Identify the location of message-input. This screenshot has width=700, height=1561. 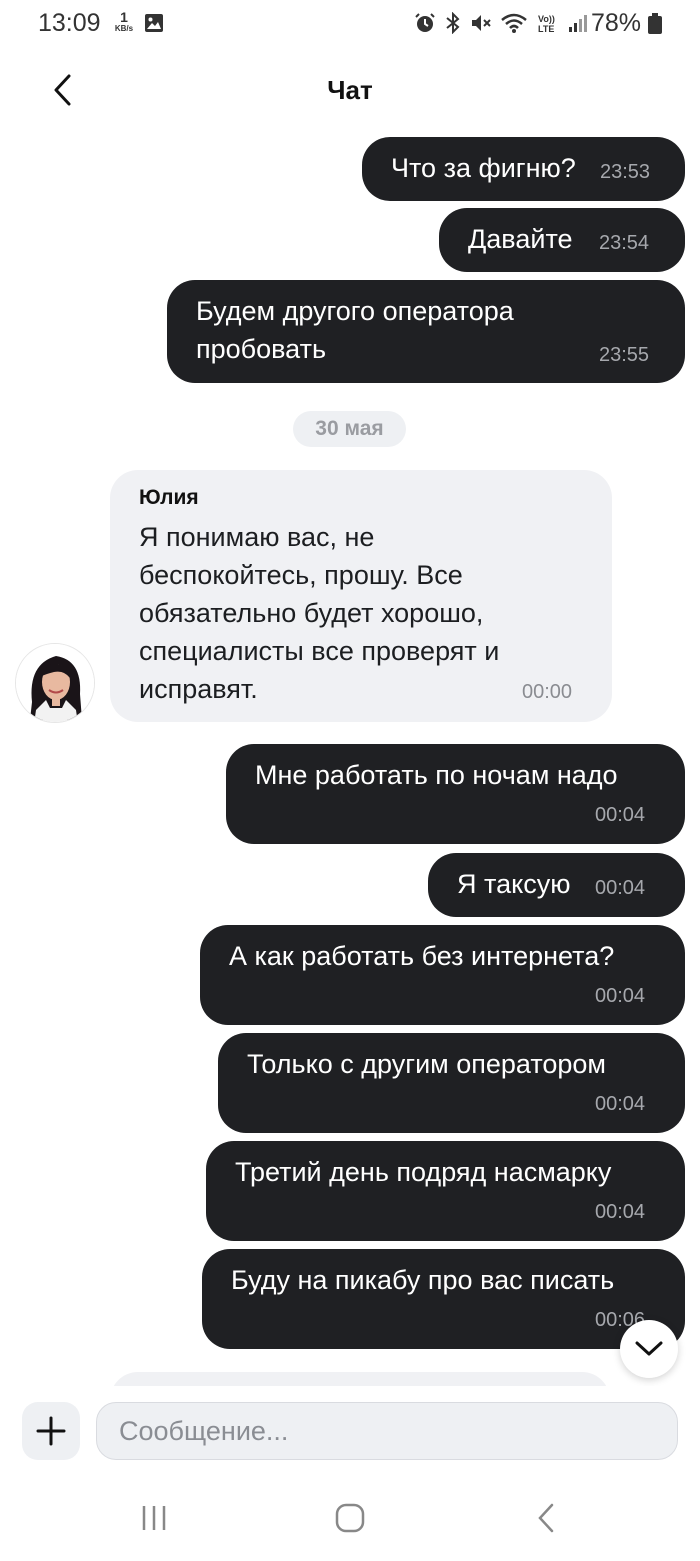
(387, 1431).